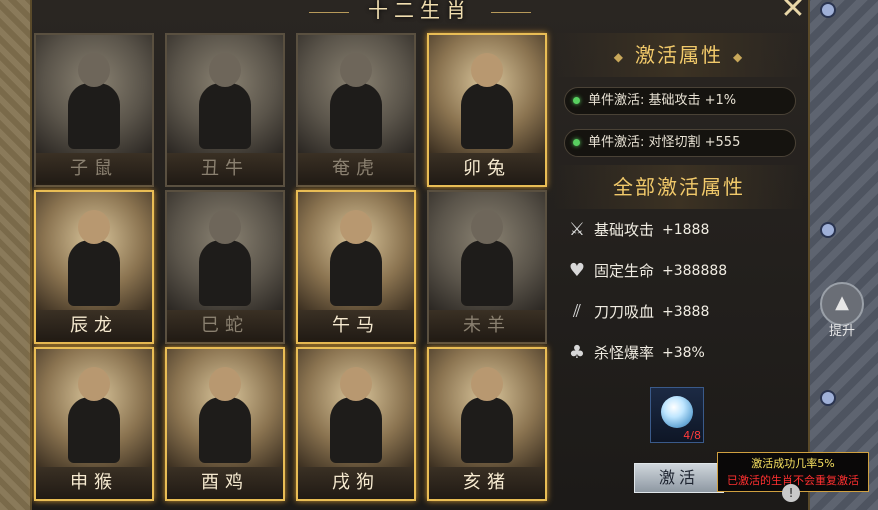  Describe the element at coordinates (328, 12) in the screenshot. I see `title-ornament-left` at that location.